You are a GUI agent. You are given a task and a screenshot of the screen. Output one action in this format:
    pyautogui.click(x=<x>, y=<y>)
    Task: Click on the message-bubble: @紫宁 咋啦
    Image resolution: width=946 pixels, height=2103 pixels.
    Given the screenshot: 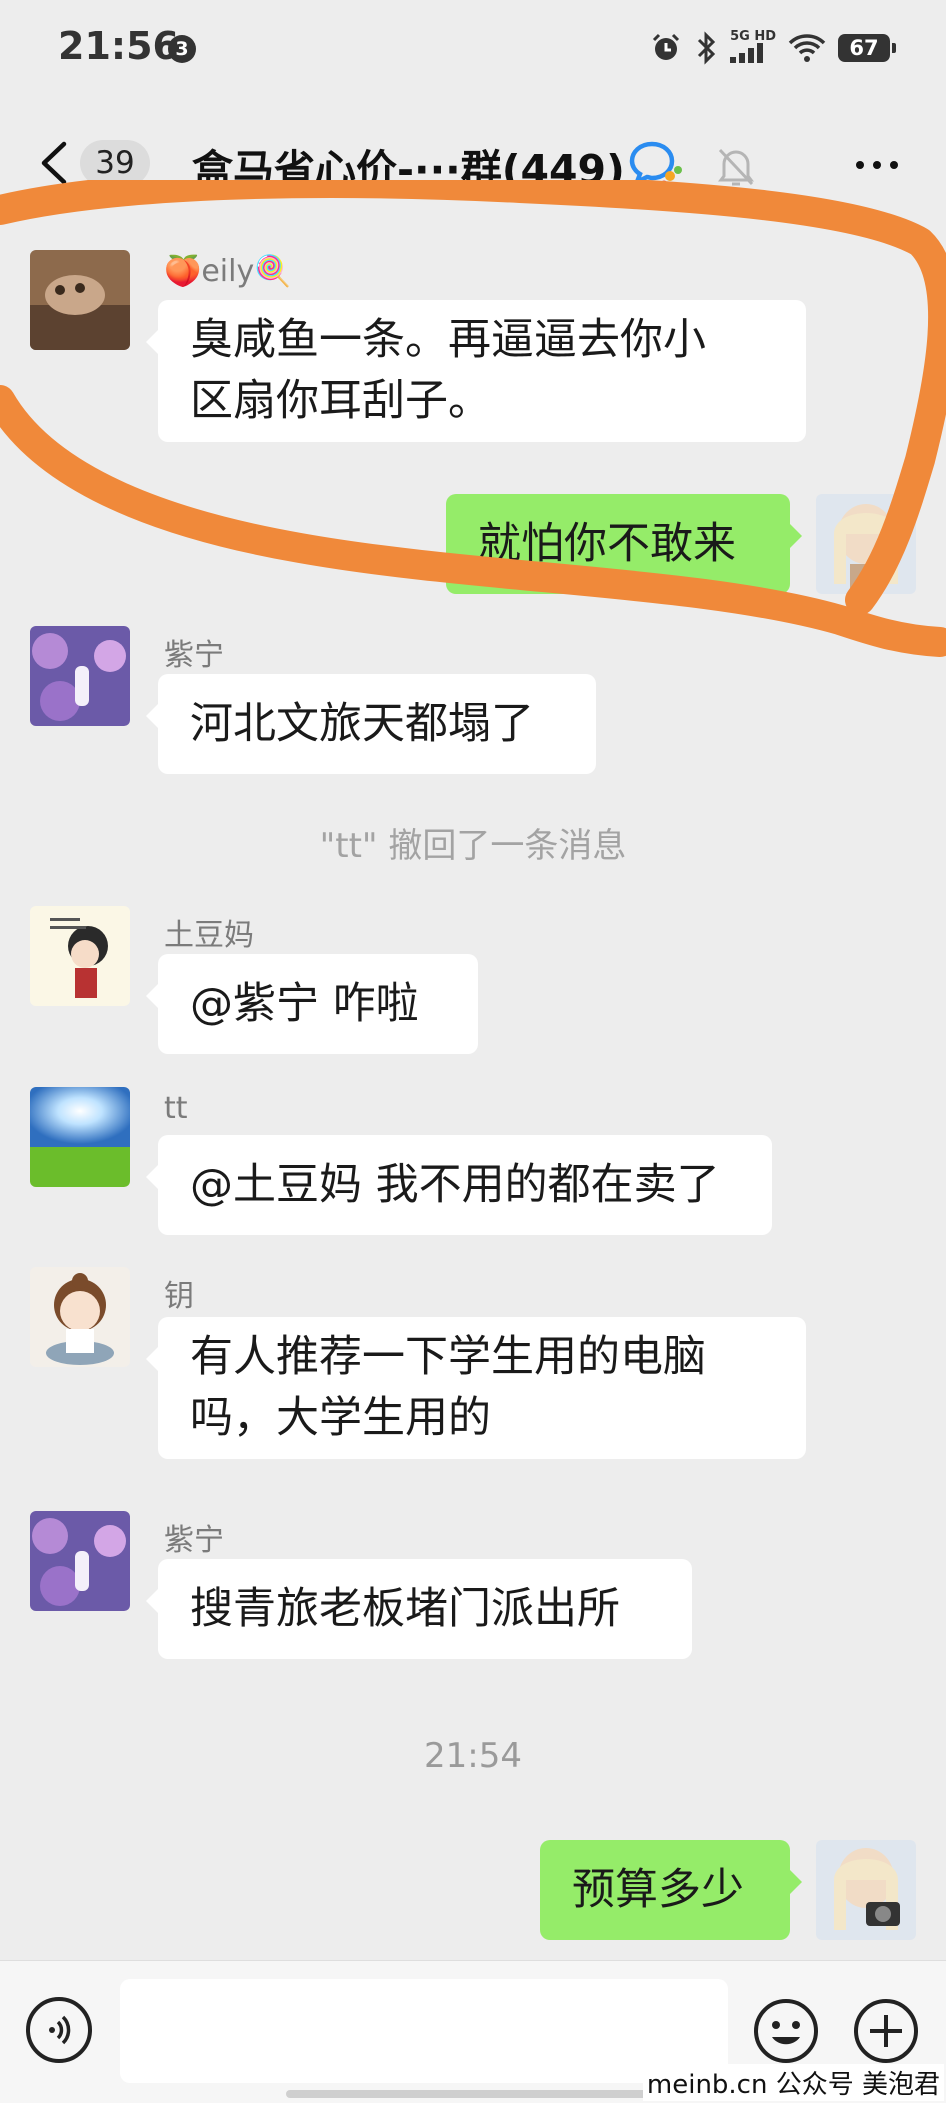 What is the action you would take?
    pyautogui.click(x=312, y=1004)
    